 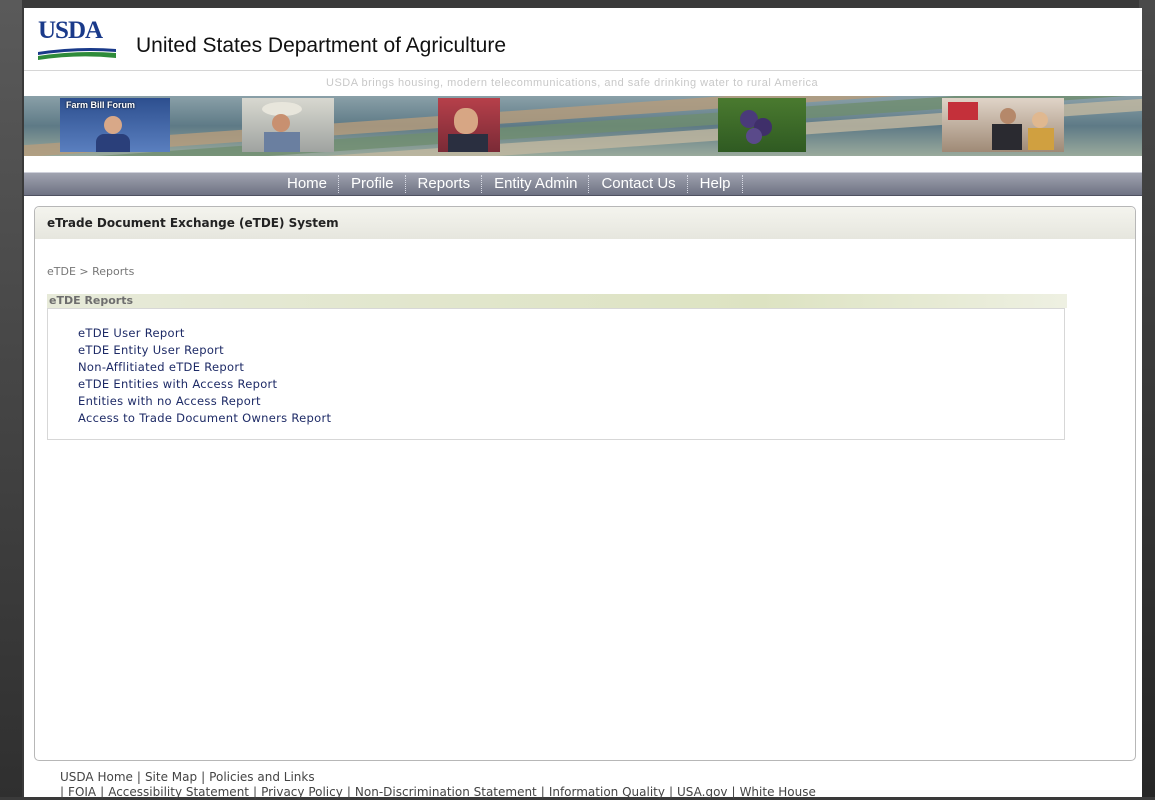 I want to click on footer-policies: Policies and Links, so click(x=261, y=777).